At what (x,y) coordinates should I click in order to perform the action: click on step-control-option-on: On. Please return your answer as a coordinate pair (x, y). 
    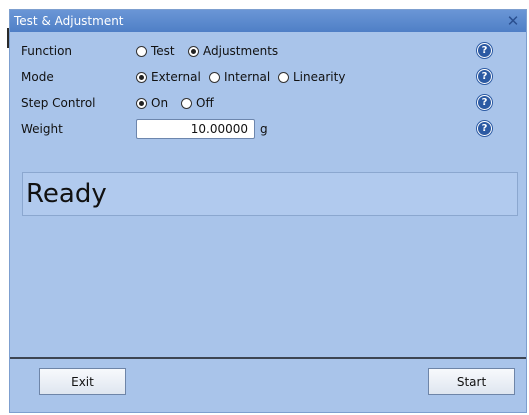
    Looking at the image, I should click on (152, 103).